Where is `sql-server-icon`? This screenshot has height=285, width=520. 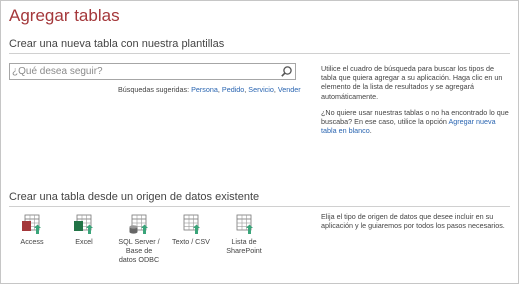
sql-server-icon is located at coordinates (138, 224).